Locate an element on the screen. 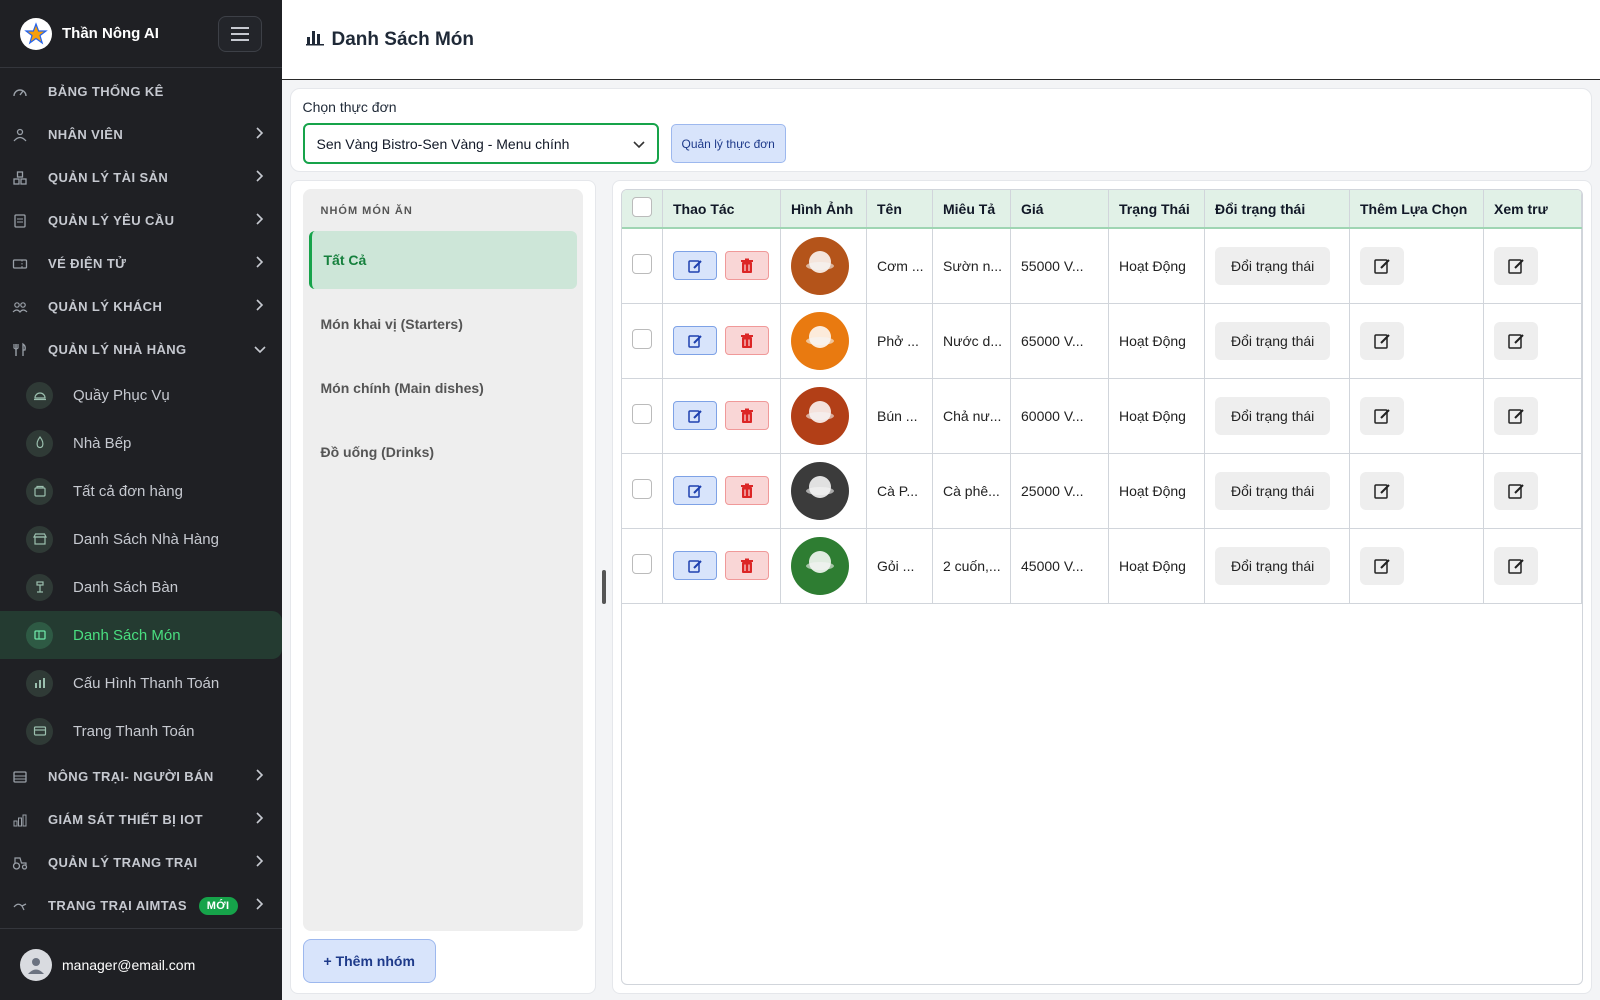 This screenshot has height=1000, width=1600. column-header-doi-trang-thai: Đổi trạng thái is located at coordinates (1277, 209).